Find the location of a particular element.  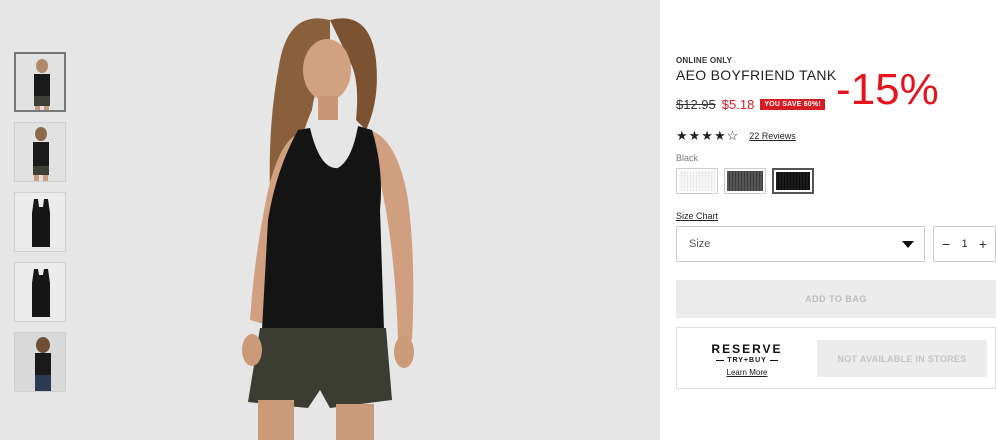

thumbnail-front is located at coordinates (40, 82).